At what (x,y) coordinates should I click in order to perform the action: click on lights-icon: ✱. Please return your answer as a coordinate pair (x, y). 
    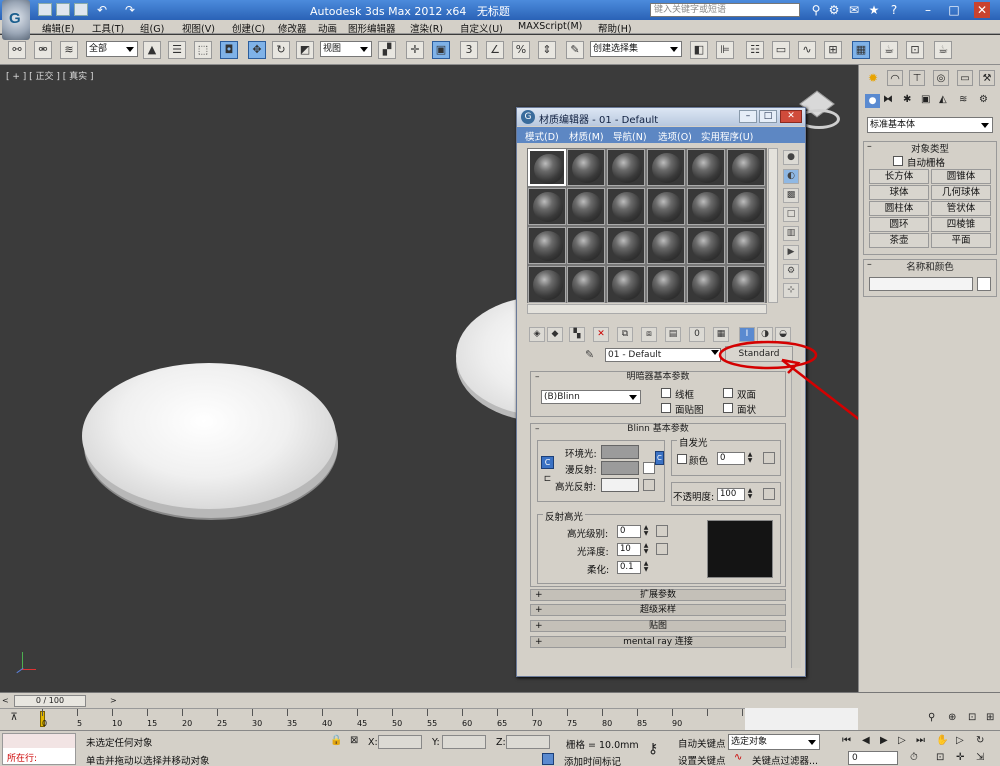
    Looking at the image, I should click on (907, 99).